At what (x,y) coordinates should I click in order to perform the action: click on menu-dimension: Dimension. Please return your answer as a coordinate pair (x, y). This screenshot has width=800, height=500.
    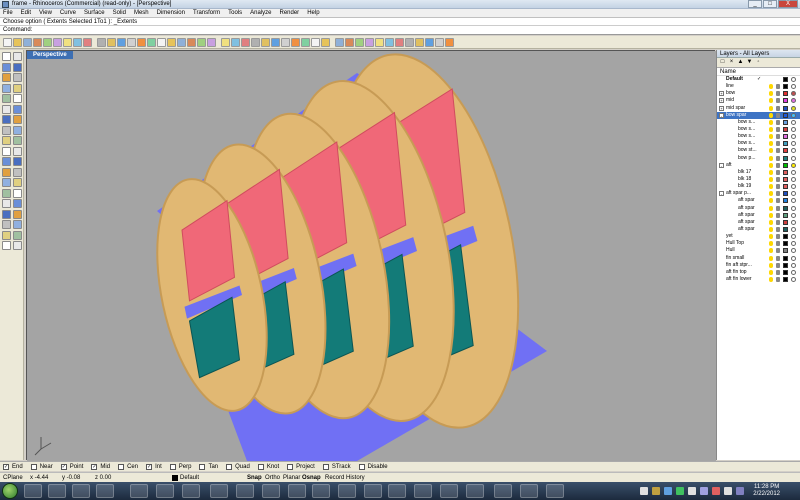
    Looking at the image, I should click on (171, 13).